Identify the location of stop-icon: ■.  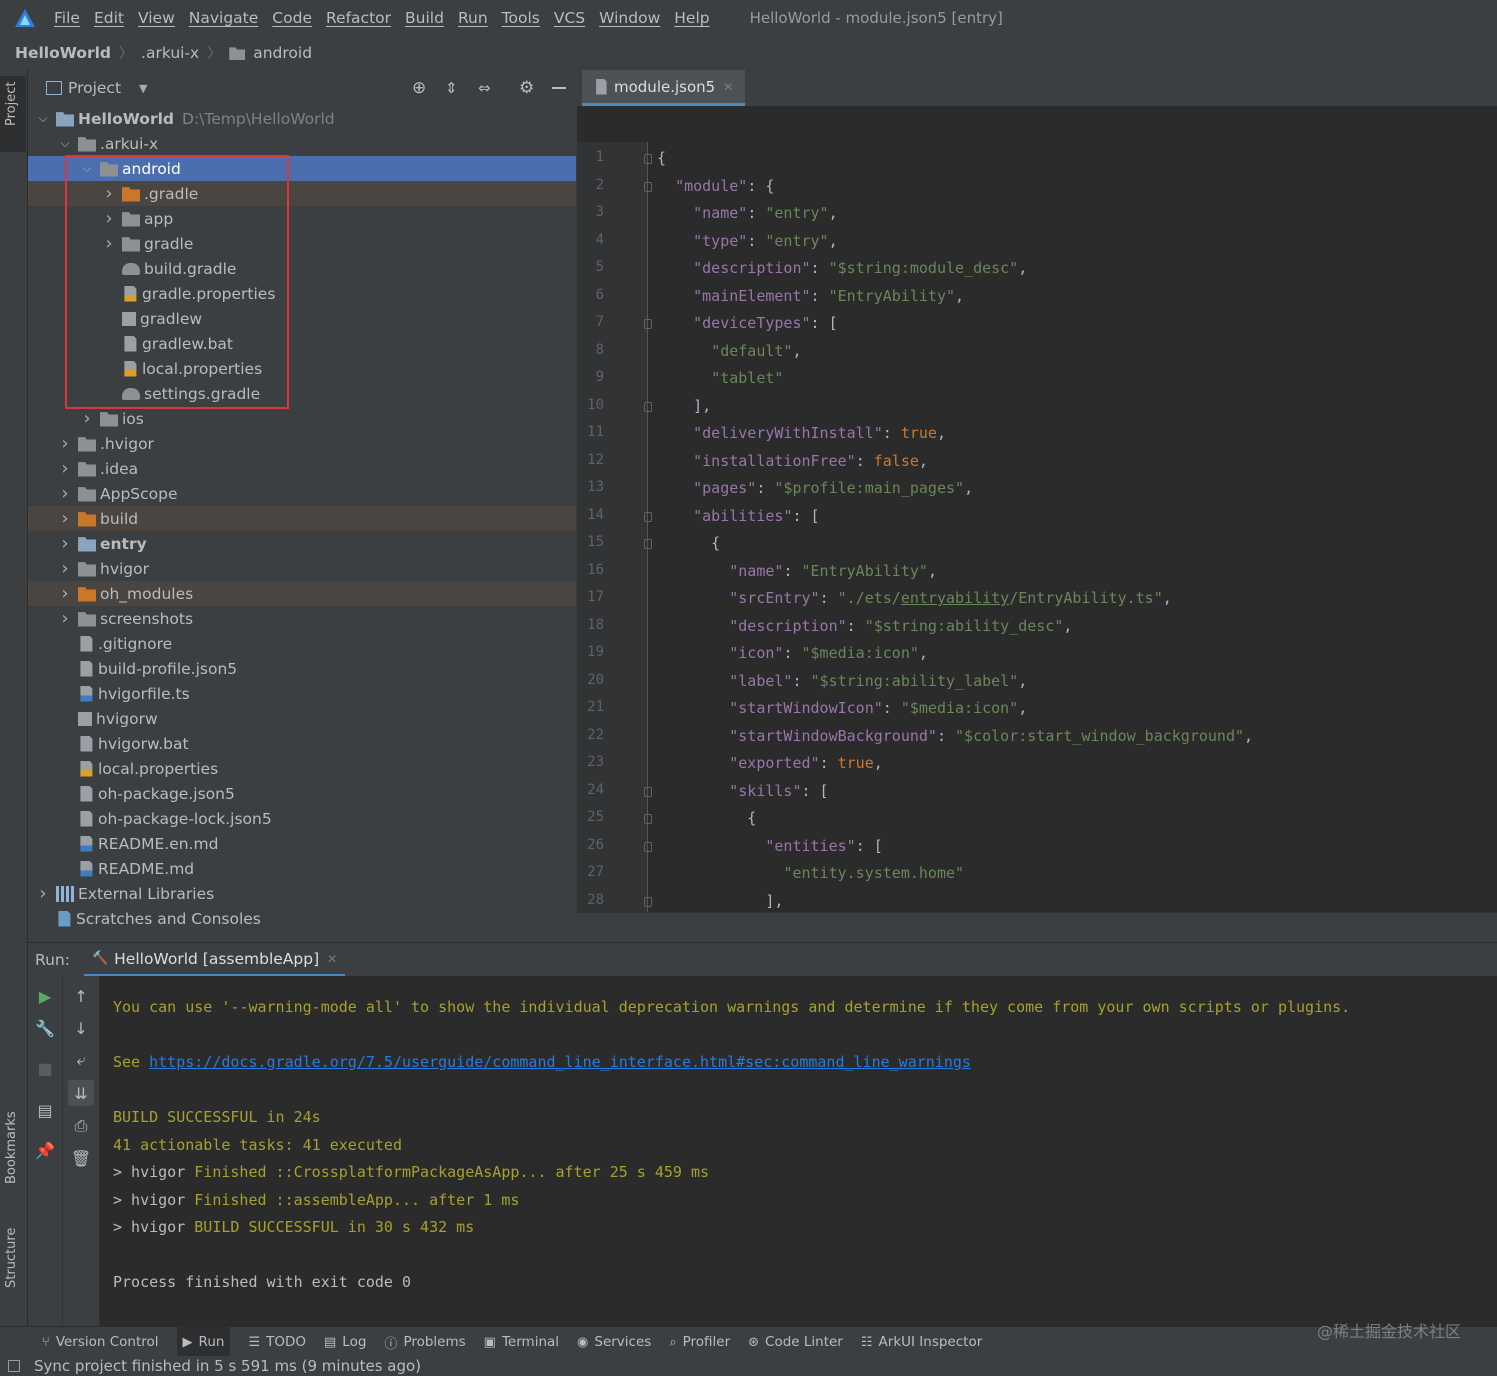
(45, 1068).